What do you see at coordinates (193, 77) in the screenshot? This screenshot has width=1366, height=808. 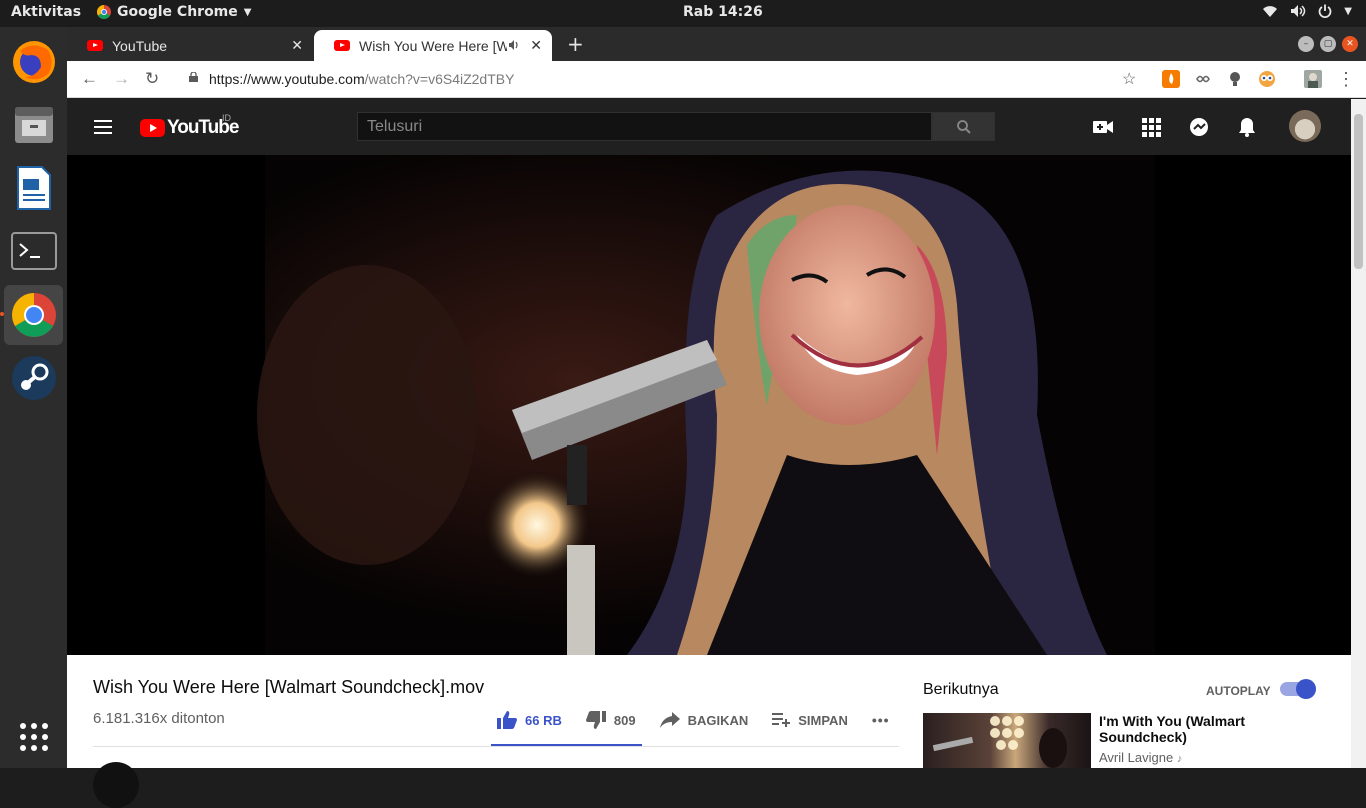 I see `lock-icon` at bounding box center [193, 77].